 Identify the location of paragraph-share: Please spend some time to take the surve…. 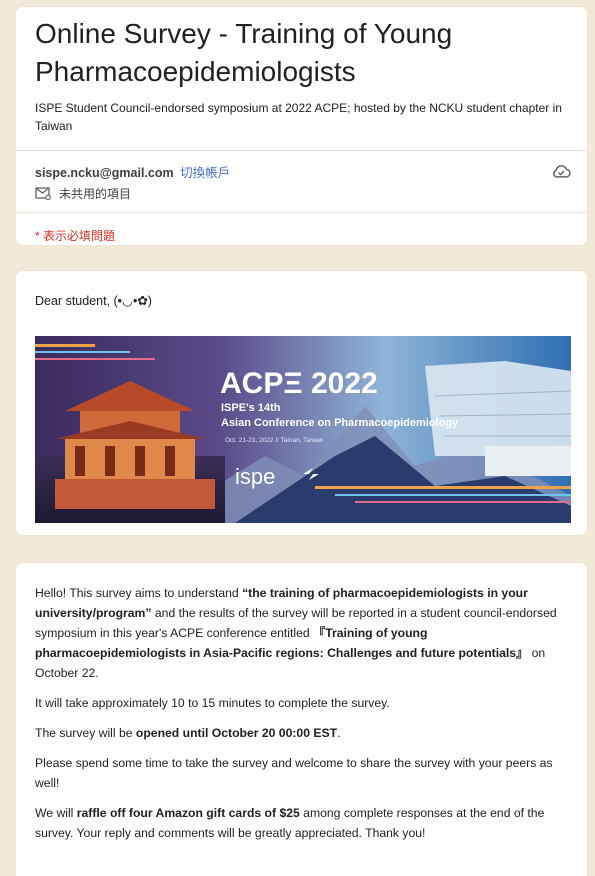
(294, 773).